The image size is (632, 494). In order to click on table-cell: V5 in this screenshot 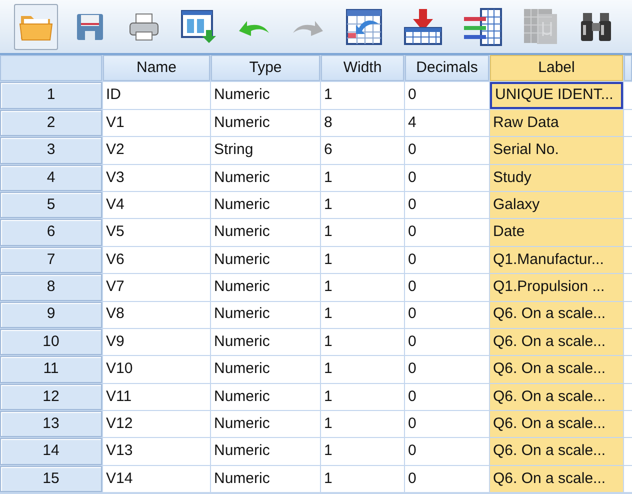, I will do `click(156, 232)`.